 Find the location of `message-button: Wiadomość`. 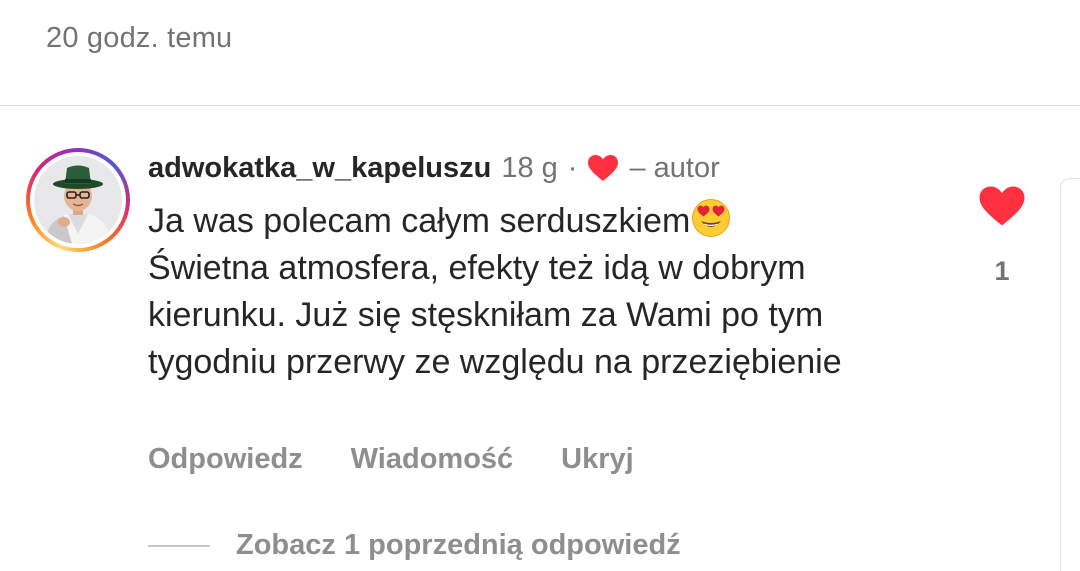

message-button: Wiadomość is located at coordinates (432, 459).